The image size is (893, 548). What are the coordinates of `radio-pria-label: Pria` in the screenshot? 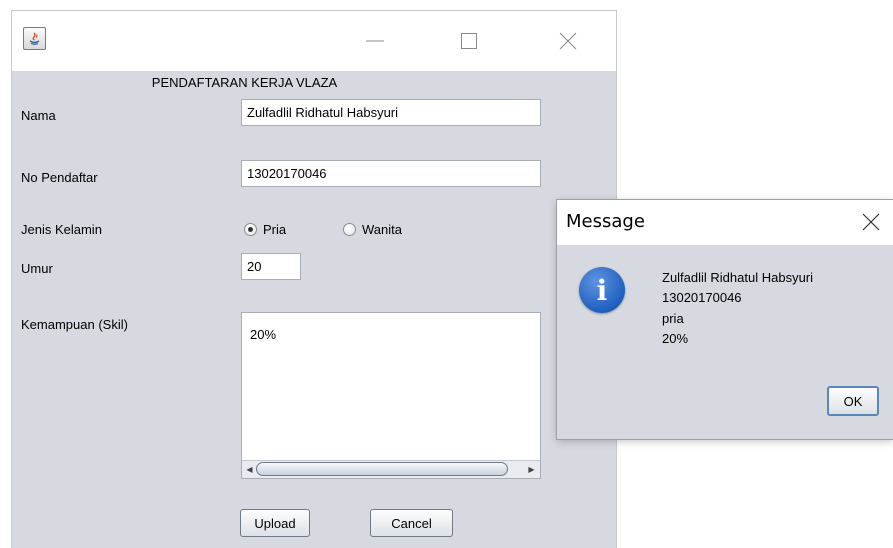 It's located at (275, 229).